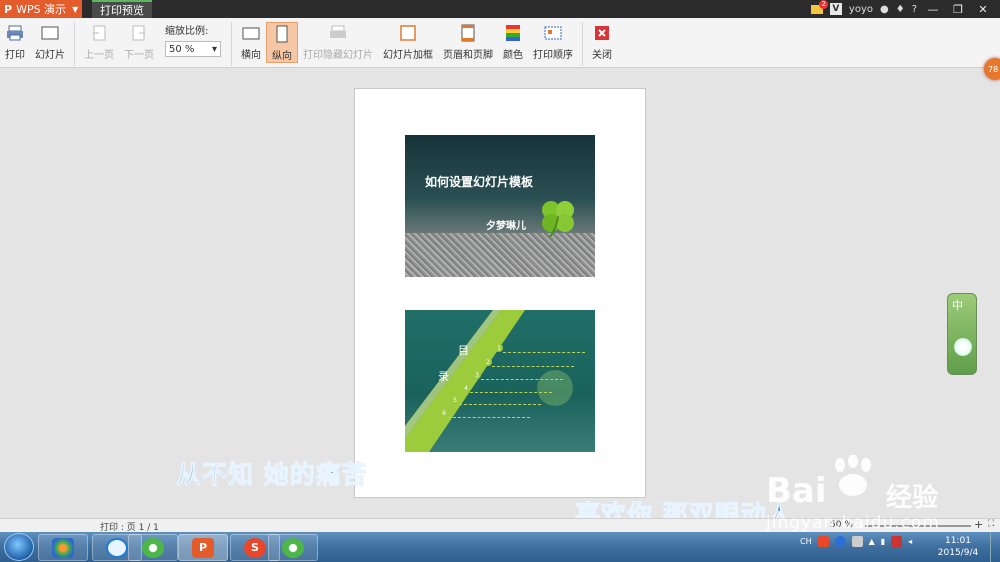 Image resolution: width=1000 pixels, height=562 pixels. Describe the element at coordinates (139, 41) in the screenshot. I see `next-page-button: 下一页` at that location.